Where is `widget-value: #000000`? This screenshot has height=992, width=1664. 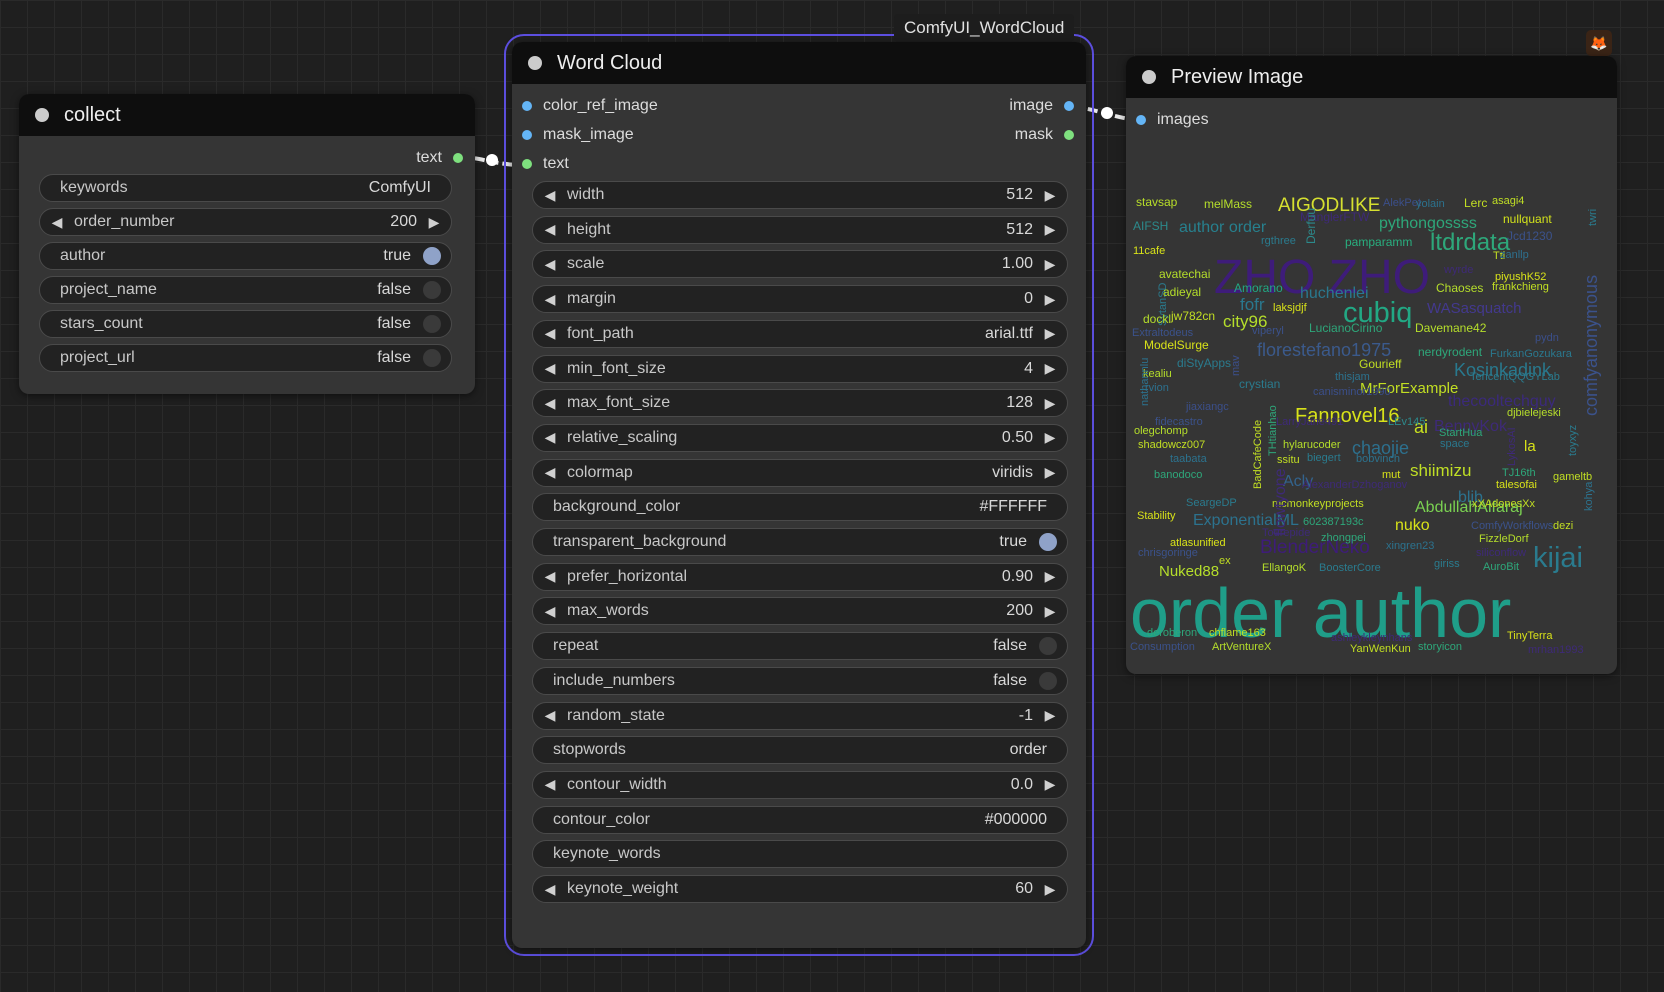 widget-value: #000000 is located at coordinates (1015, 819).